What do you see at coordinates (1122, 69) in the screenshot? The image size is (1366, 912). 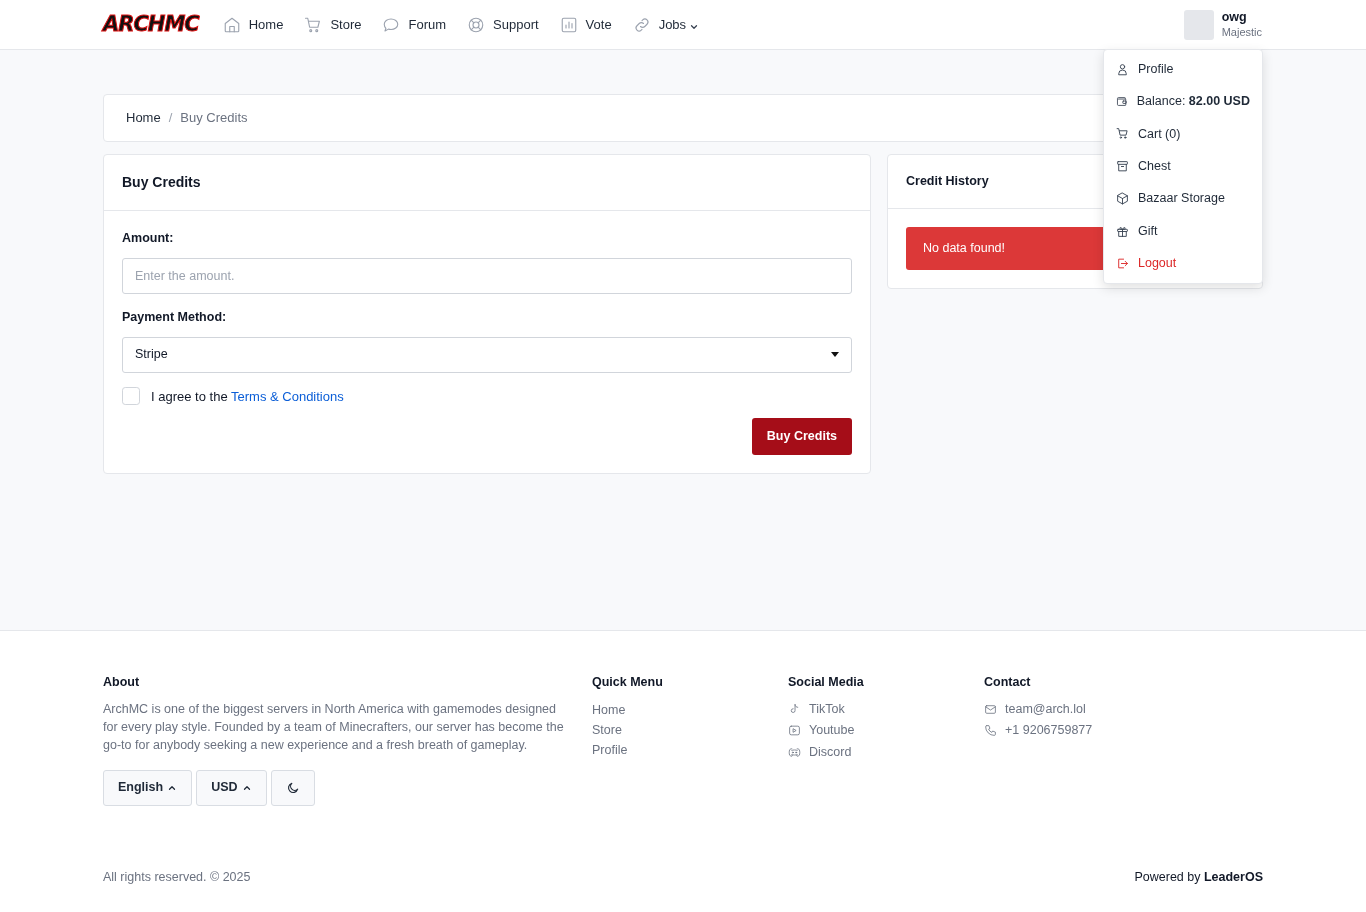 I see `user-icon` at bounding box center [1122, 69].